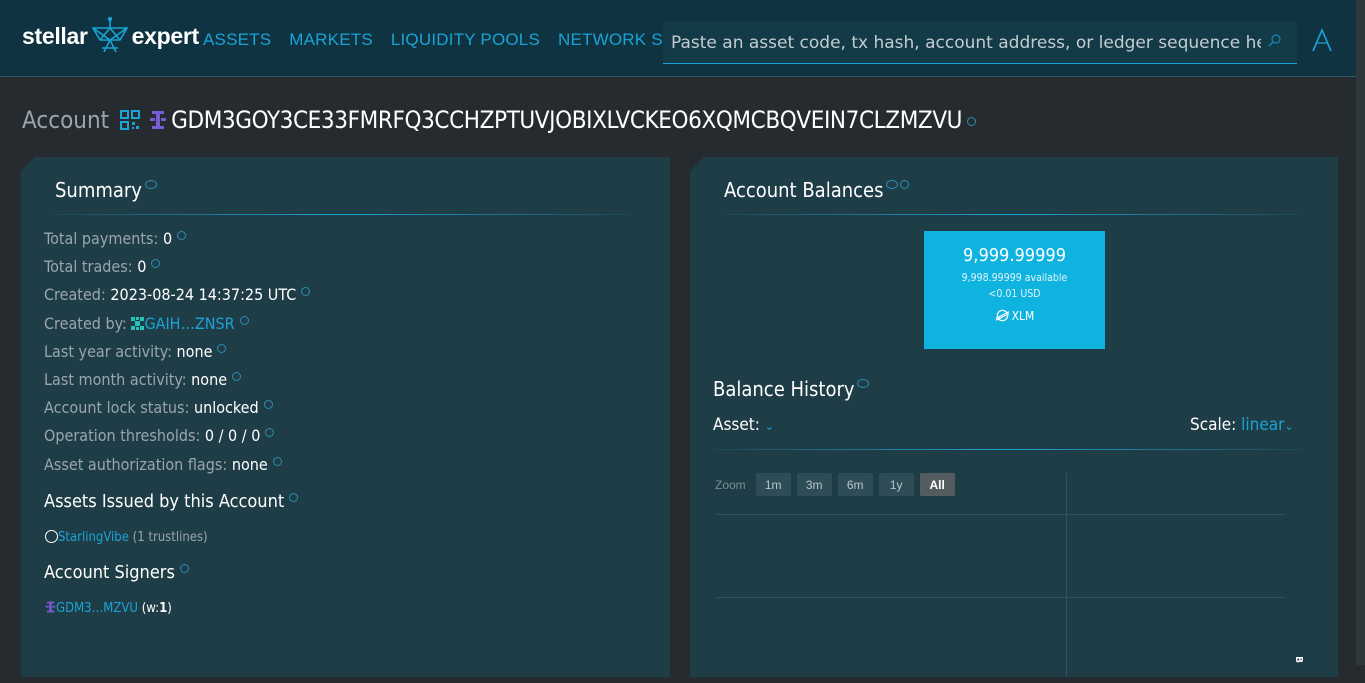 The image size is (1365, 683). Describe the element at coordinates (465, 40) in the screenshot. I see `nav-liquidity-pools: LIQUIDITY POOLS` at that location.